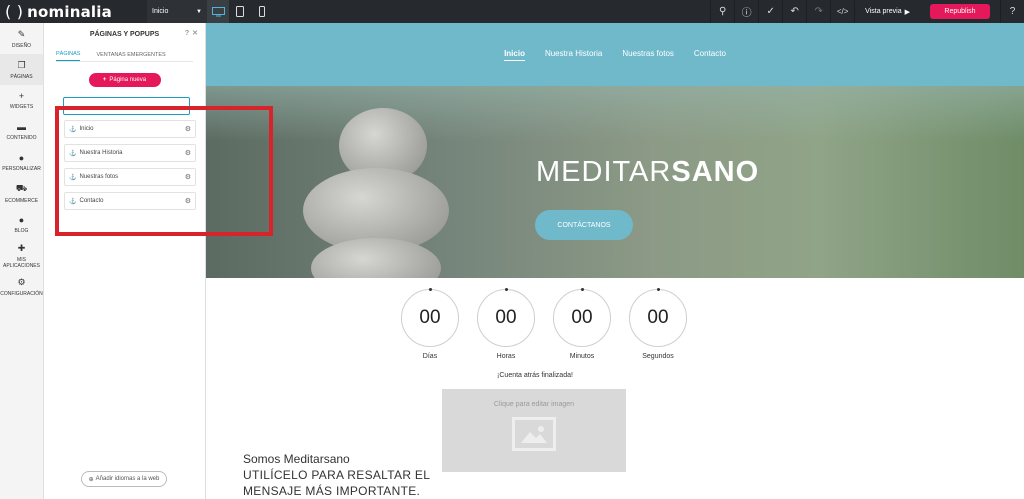  I want to click on countdown: 00 Días 00 Horas 00 Minutos 00 Segundos, so click(544, 324).